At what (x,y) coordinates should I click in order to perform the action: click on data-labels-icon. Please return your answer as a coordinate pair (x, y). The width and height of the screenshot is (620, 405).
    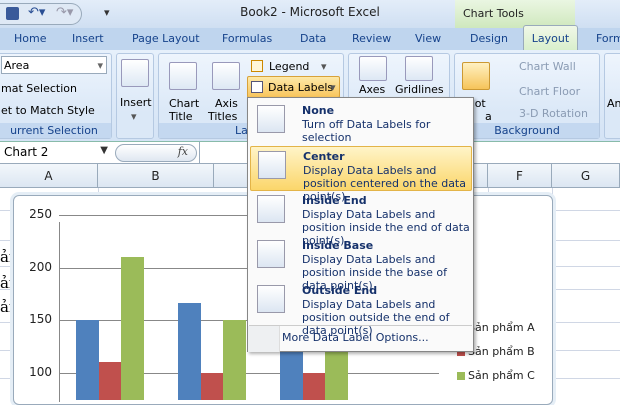
    Looking at the image, I should click on (257, 87).